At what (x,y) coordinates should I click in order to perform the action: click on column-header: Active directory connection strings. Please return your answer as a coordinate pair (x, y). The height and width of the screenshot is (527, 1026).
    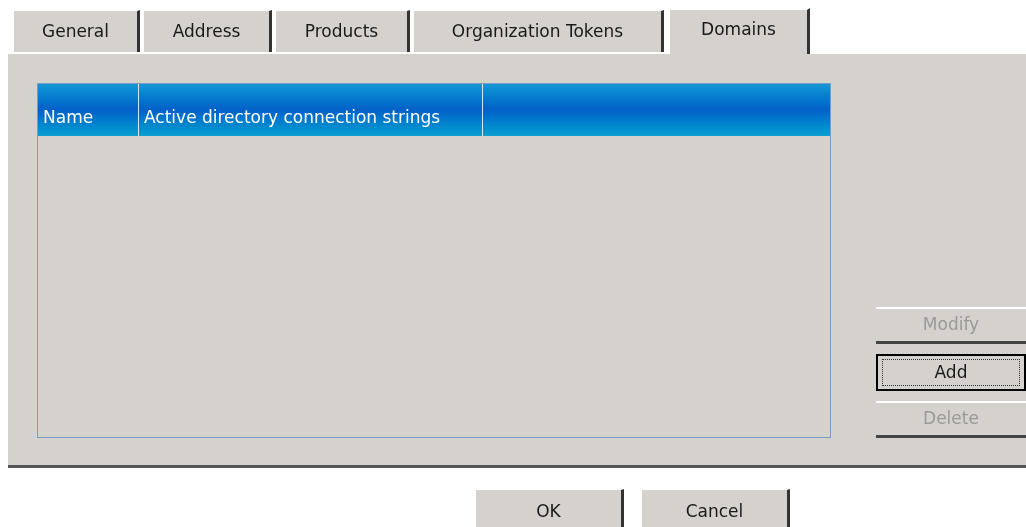
    Looking at the image, I should click on (311, 110).